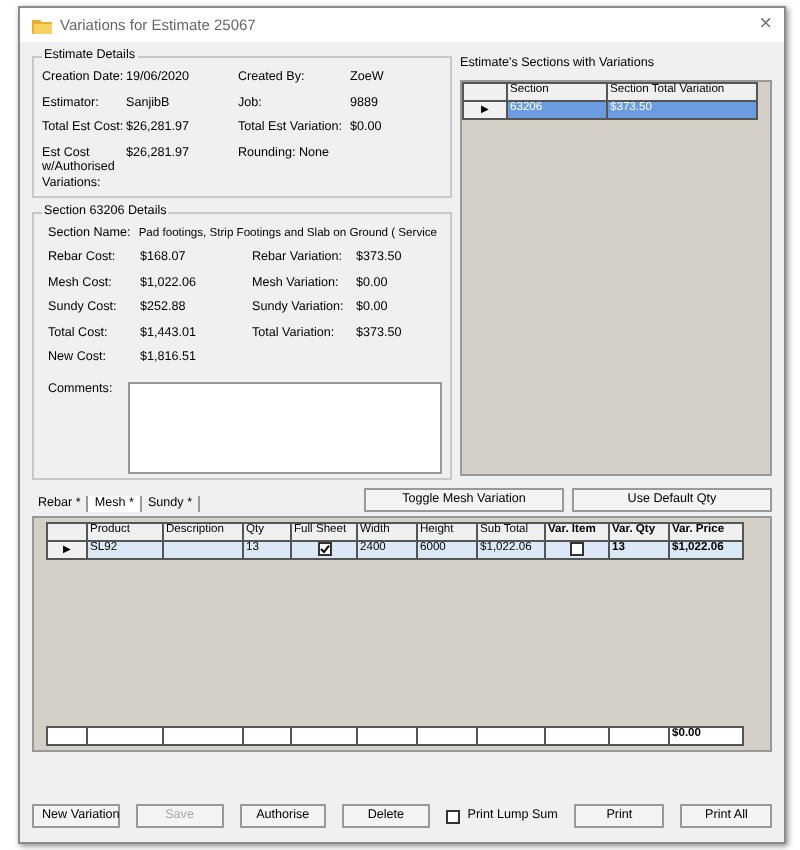  What do you see at coordinates (765, 25) in the screenshot?
I see `close-button: ×` at bounding box center [765, 25].